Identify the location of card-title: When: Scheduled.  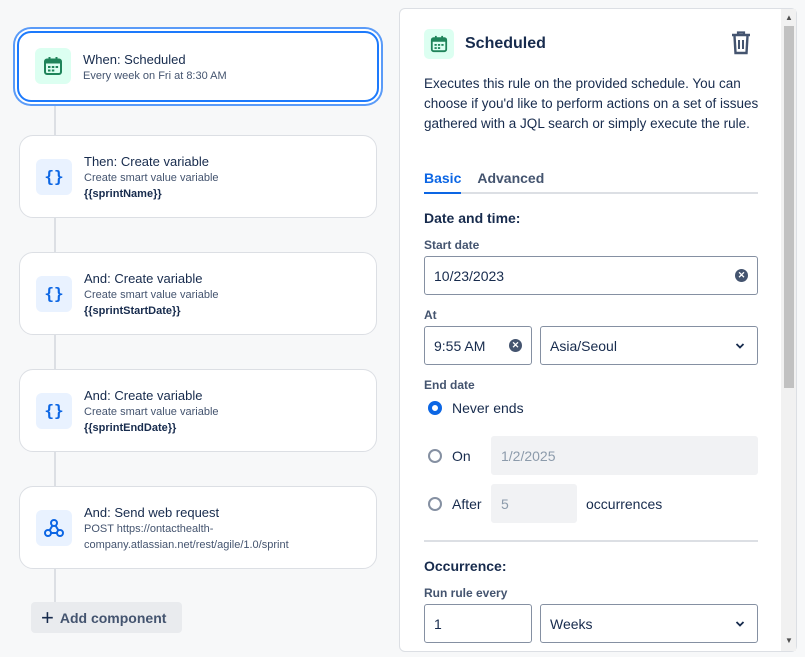
(134, 59).